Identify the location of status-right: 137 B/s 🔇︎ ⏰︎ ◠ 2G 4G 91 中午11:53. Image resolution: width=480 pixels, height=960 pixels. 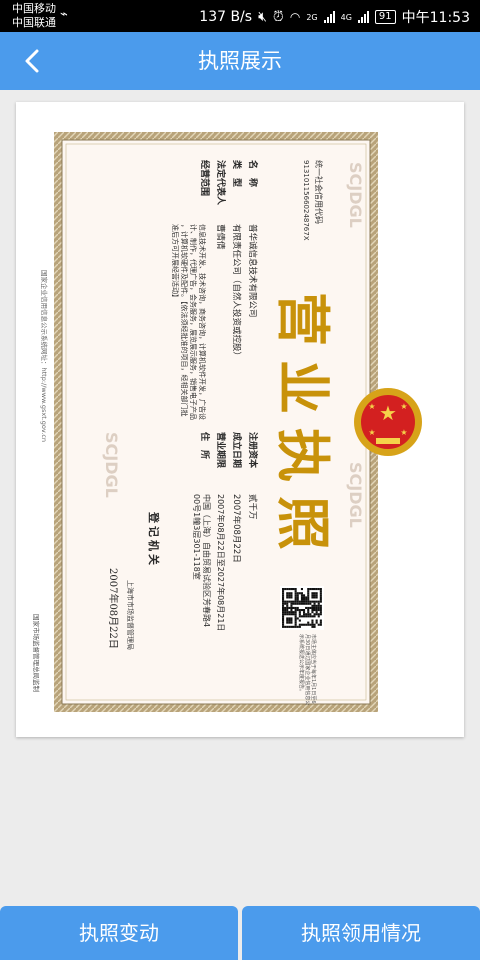
(334, 17).